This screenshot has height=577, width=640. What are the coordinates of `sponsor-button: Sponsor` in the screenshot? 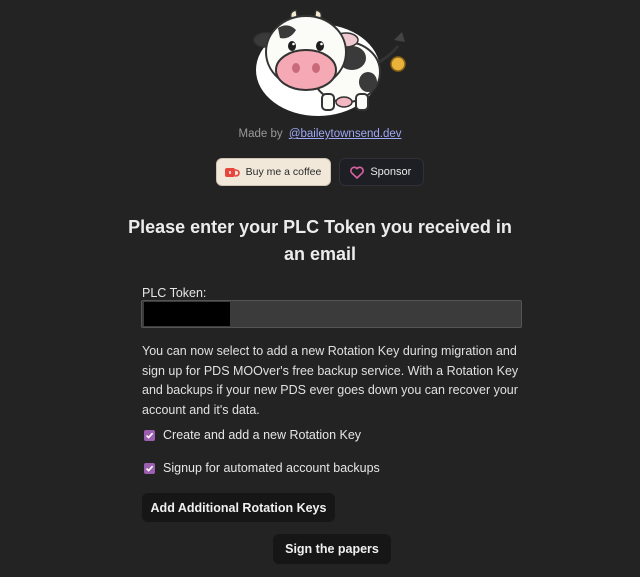 It's located at (382, 172).